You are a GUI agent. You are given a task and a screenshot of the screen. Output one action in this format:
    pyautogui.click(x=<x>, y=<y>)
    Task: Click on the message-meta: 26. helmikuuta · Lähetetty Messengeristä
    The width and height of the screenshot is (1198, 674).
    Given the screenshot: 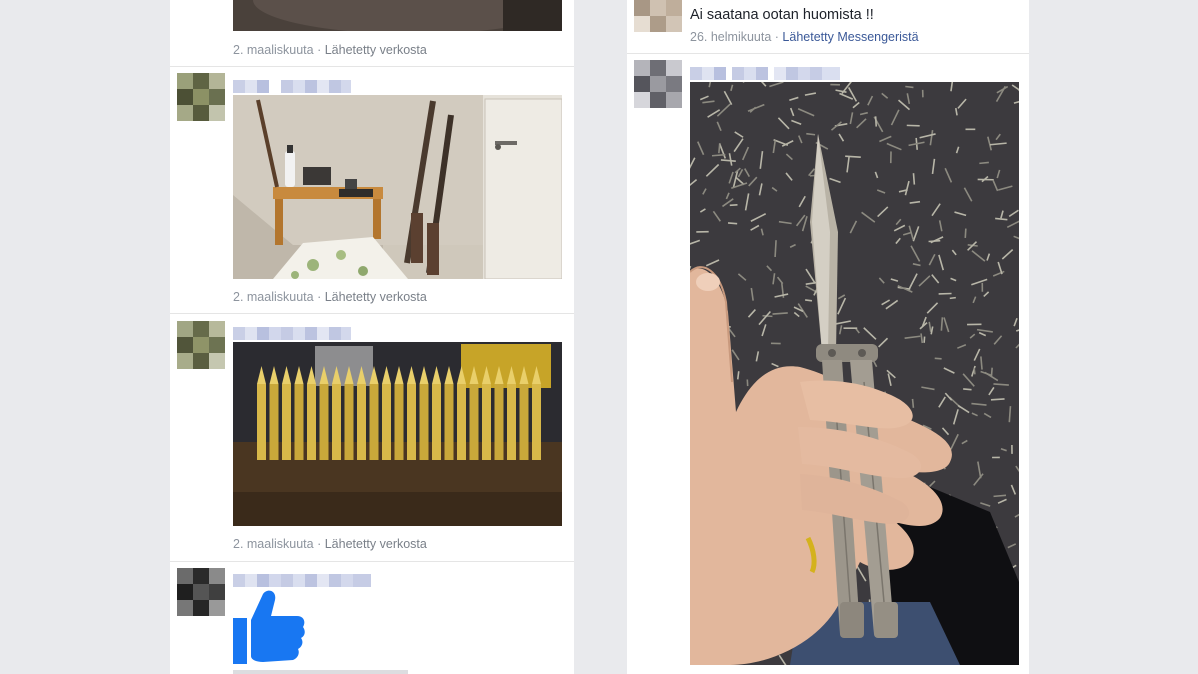 What is the action you would take?
    pyautogui.click(x=804, y=37)
    